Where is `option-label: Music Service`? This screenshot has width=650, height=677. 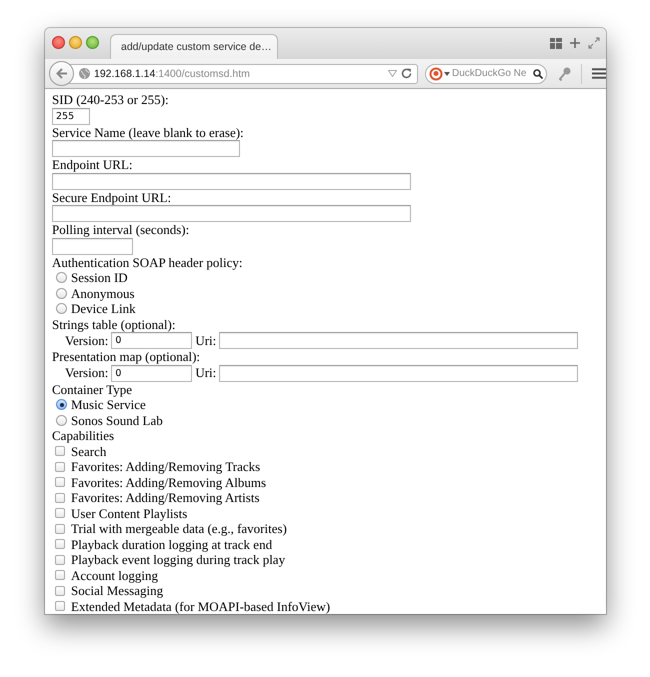
option-label: Music Service is located at coordinates (108, 404).